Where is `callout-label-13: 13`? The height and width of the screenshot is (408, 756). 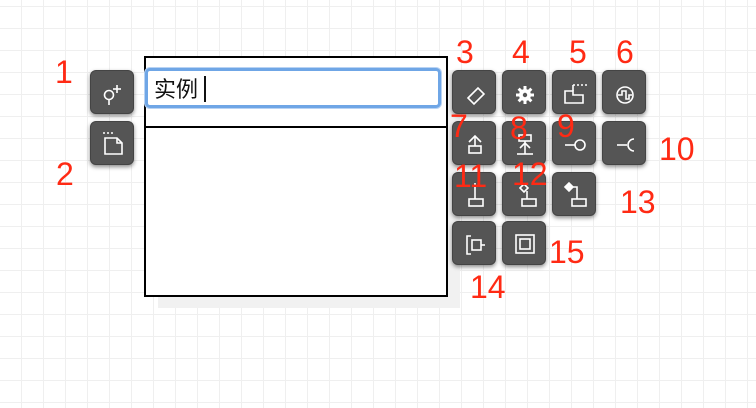 callout-label-13: 13 is located at coordinates (638, 202).